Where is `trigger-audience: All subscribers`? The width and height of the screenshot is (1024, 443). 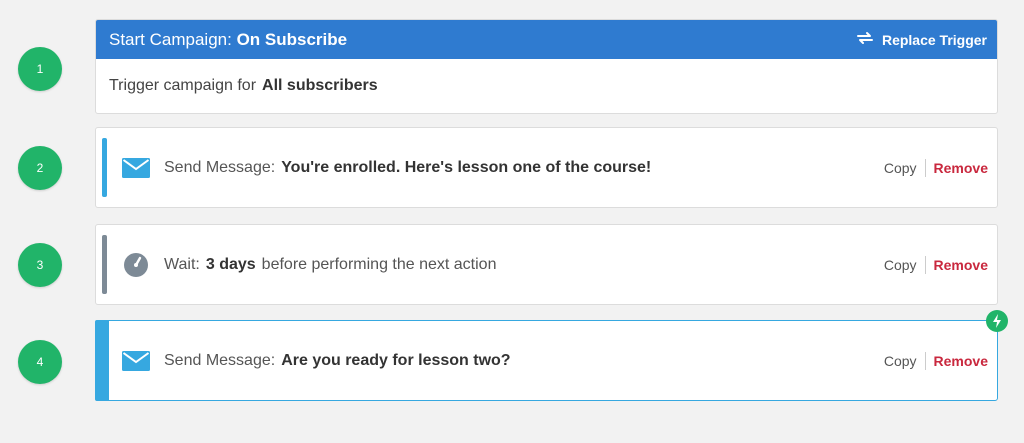 trigger-audience: All subscribers is located at coordinates (320, 86).